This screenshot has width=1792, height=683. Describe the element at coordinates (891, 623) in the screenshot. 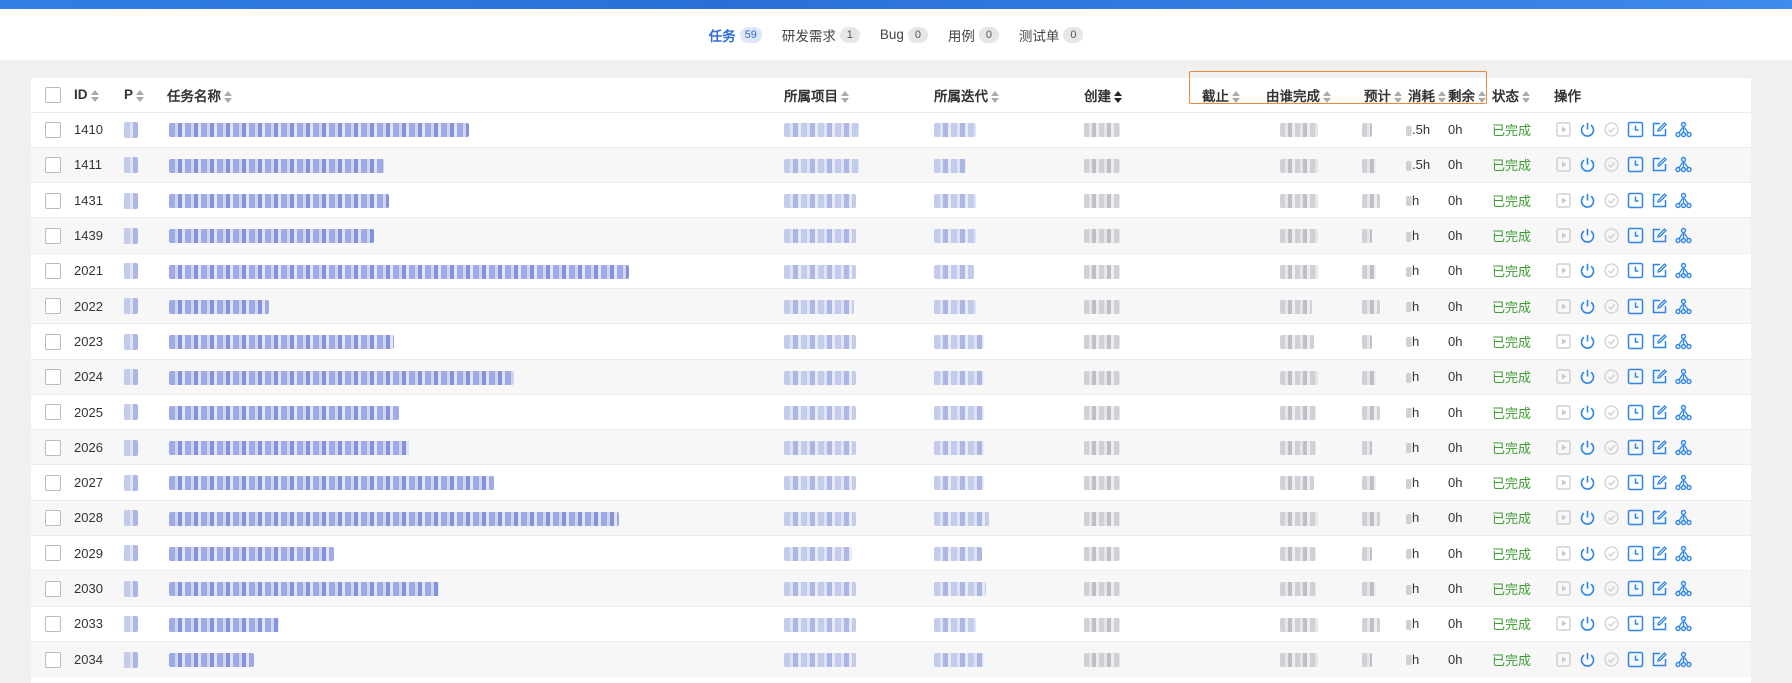

I see `table-row: 2033 h 0h 已完成` at that location.